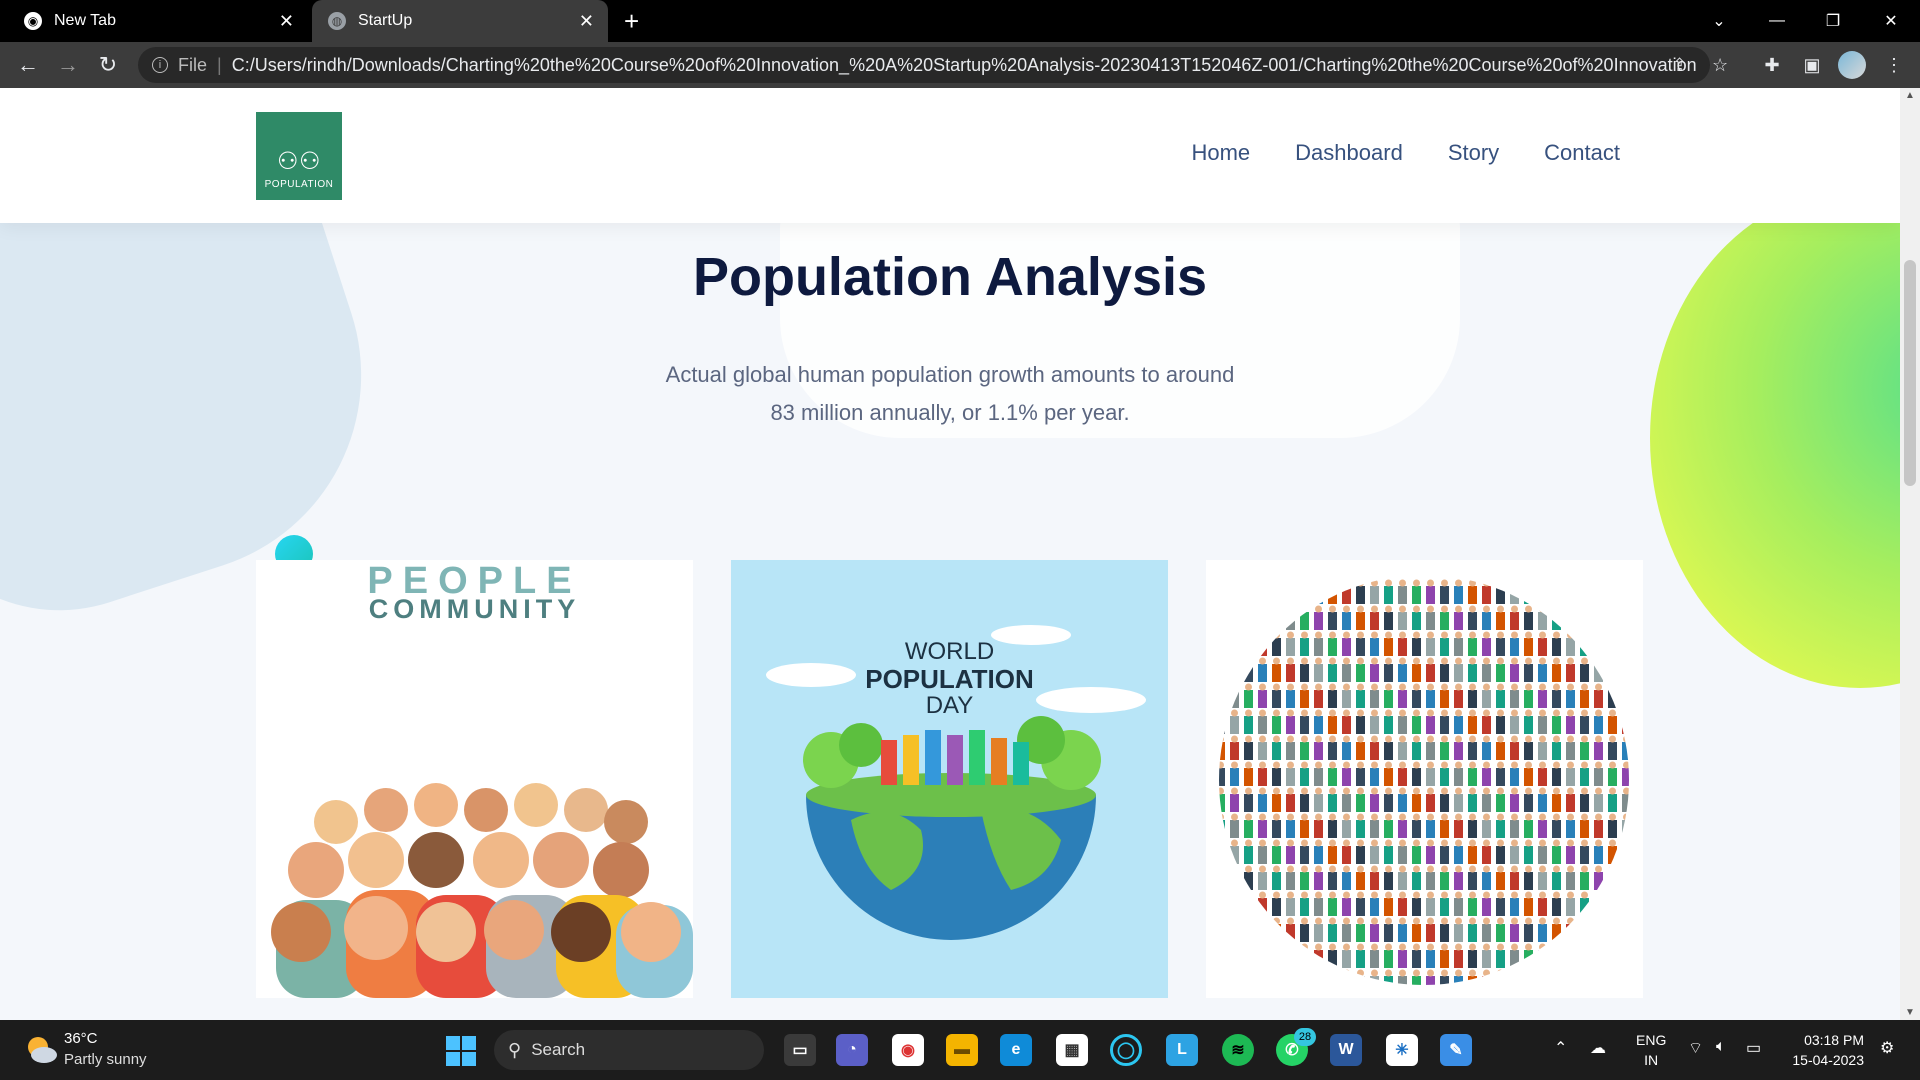 The width and height of the screenshot is (1920, 1080). Describe the element at coordinates (1753, 1048) in the screenshot. I see `battery-icon: ▭` at that location.